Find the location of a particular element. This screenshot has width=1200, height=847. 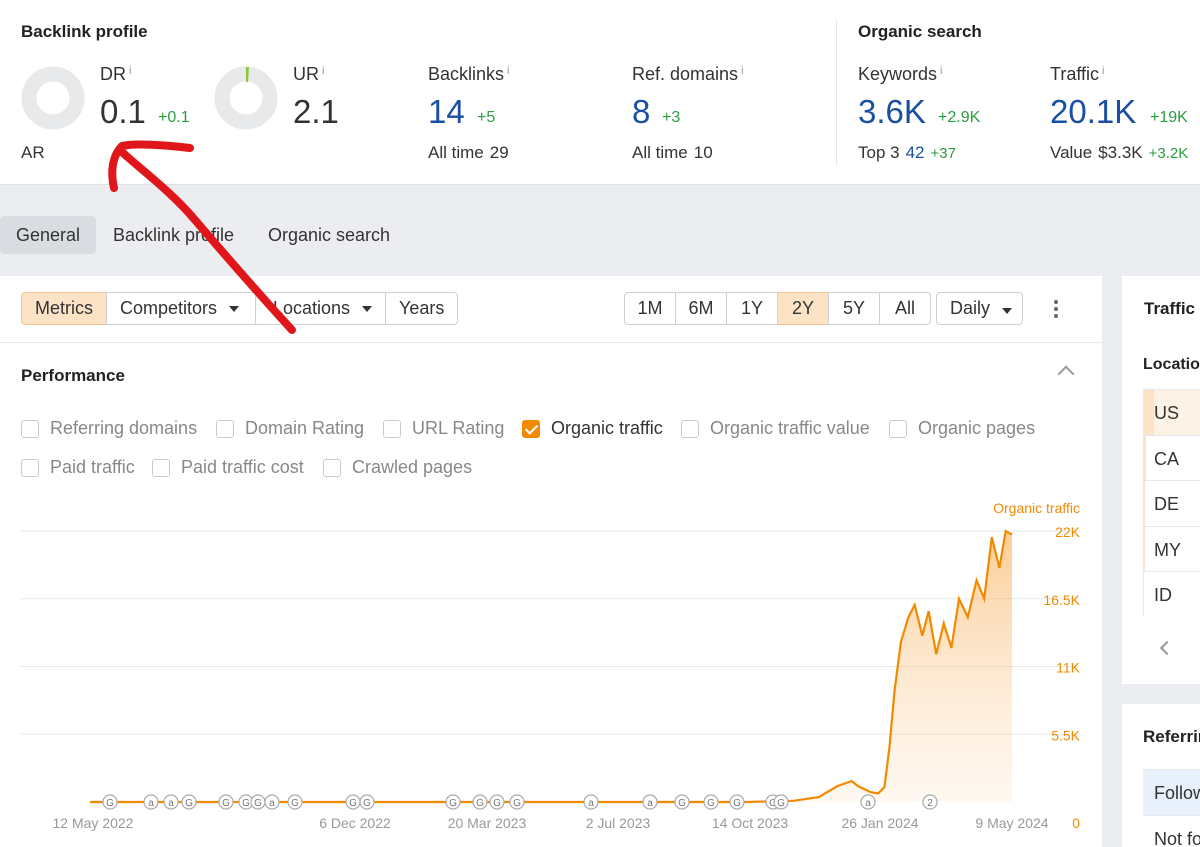

location-row-id: ID is located at coordinates (1171, 594).